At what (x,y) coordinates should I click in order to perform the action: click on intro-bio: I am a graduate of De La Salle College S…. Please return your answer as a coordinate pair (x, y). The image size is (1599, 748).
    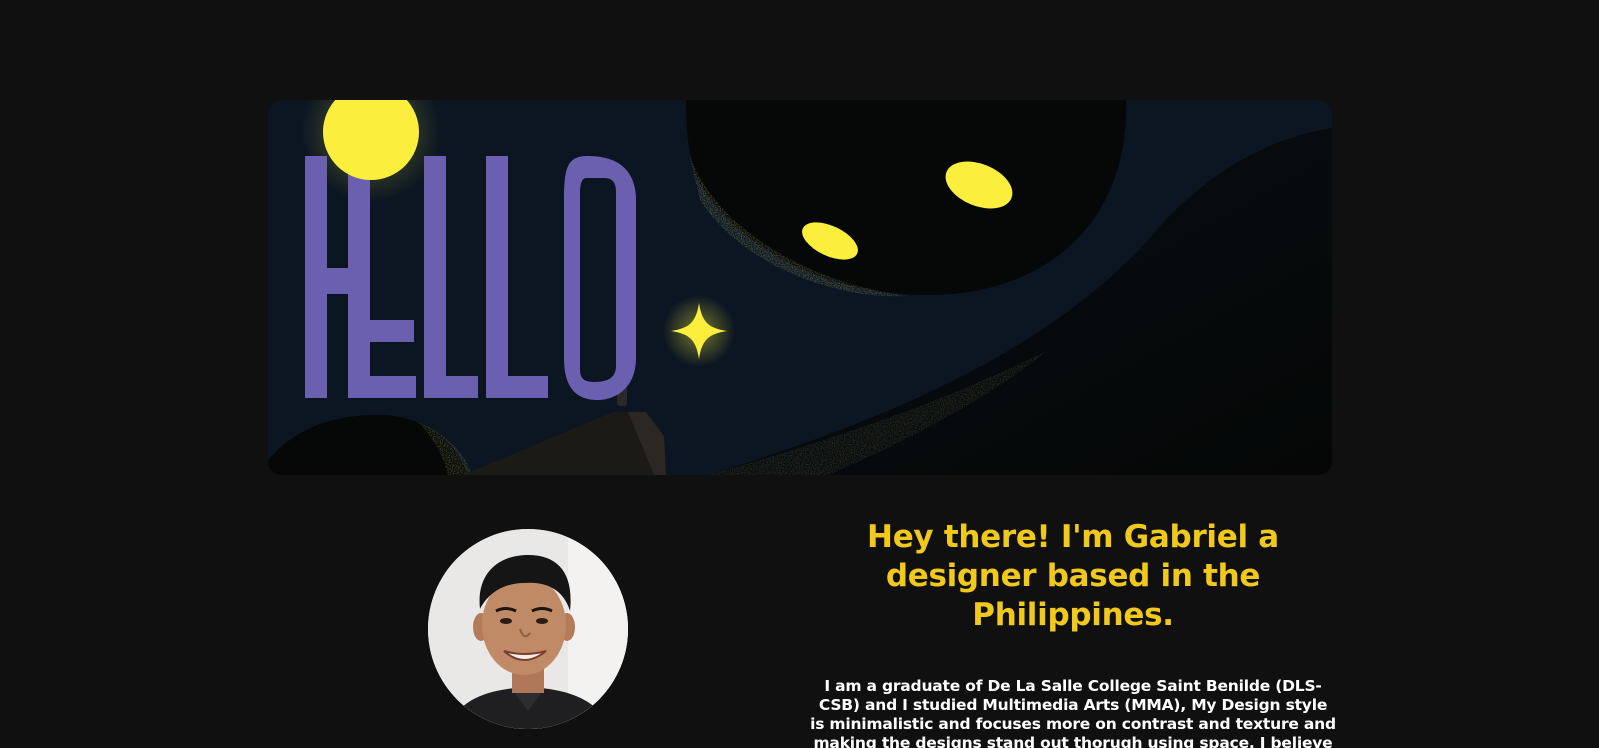
    Looking at the image, I should click on (1073, 712).